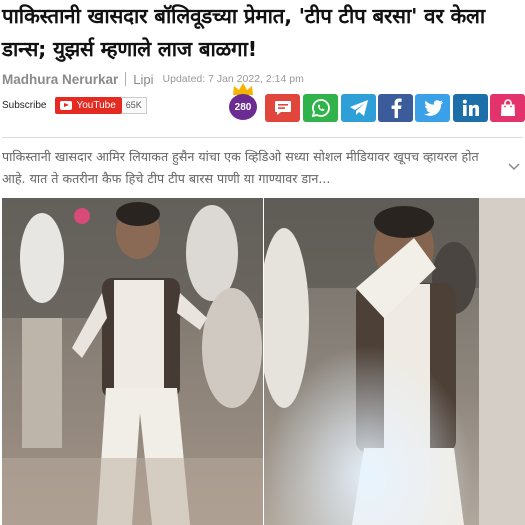 This screenshot has height=525, width=525. What do you see at coordinates (60, 79) in the screenshot?
I see `author-name: Madhura Nerurkar` at bounding box center [60, 79].